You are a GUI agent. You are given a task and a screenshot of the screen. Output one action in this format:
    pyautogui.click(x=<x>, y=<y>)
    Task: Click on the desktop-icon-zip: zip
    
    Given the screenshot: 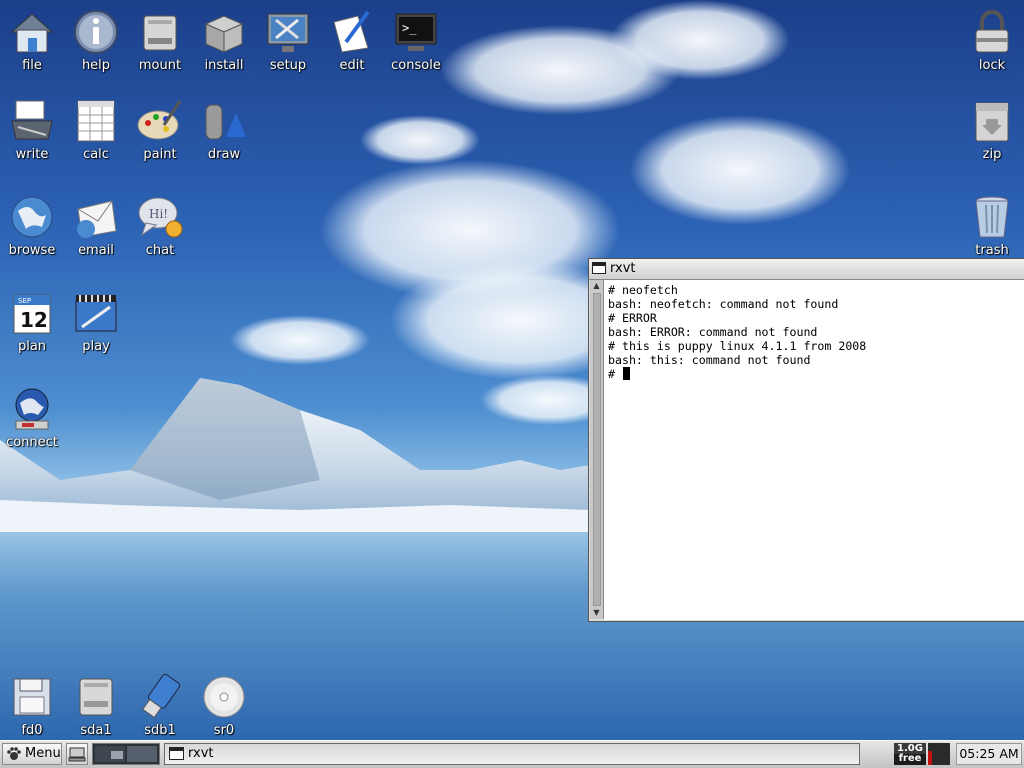 What is the action you would take?
    pyautogui.click(x=992, y=129)
    